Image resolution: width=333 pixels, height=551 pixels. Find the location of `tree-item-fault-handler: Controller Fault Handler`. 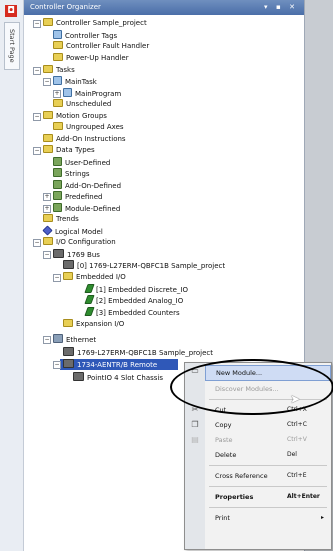

tree-item-fault-handler: Controller Fault Handler is located at coordinates (101, 46).